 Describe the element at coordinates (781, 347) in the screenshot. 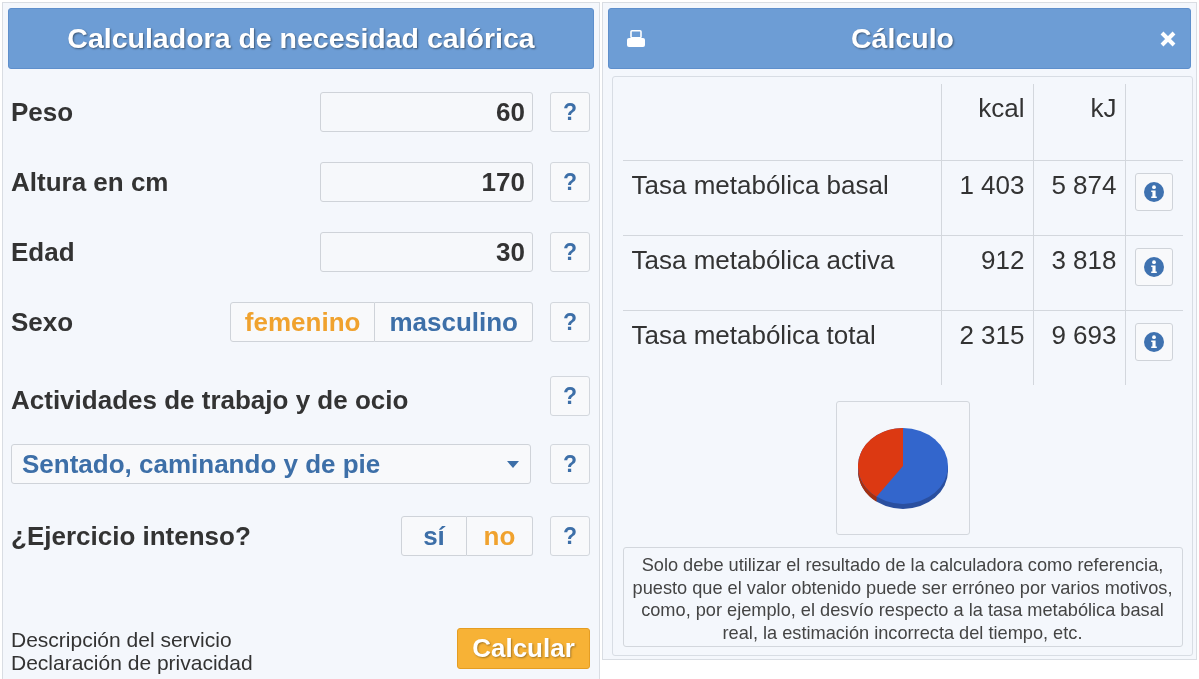

I see `table-cell: Tasa metabólica total` at that location.